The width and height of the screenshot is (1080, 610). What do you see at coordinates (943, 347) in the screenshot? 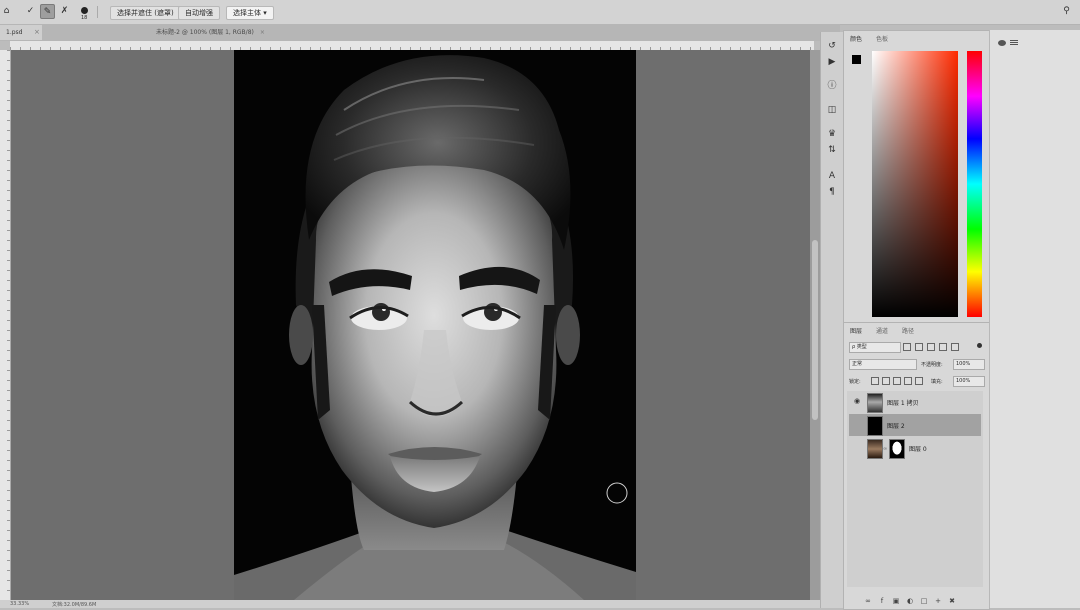
I see `shape-filter-icon` at bounding box center [943, 347].